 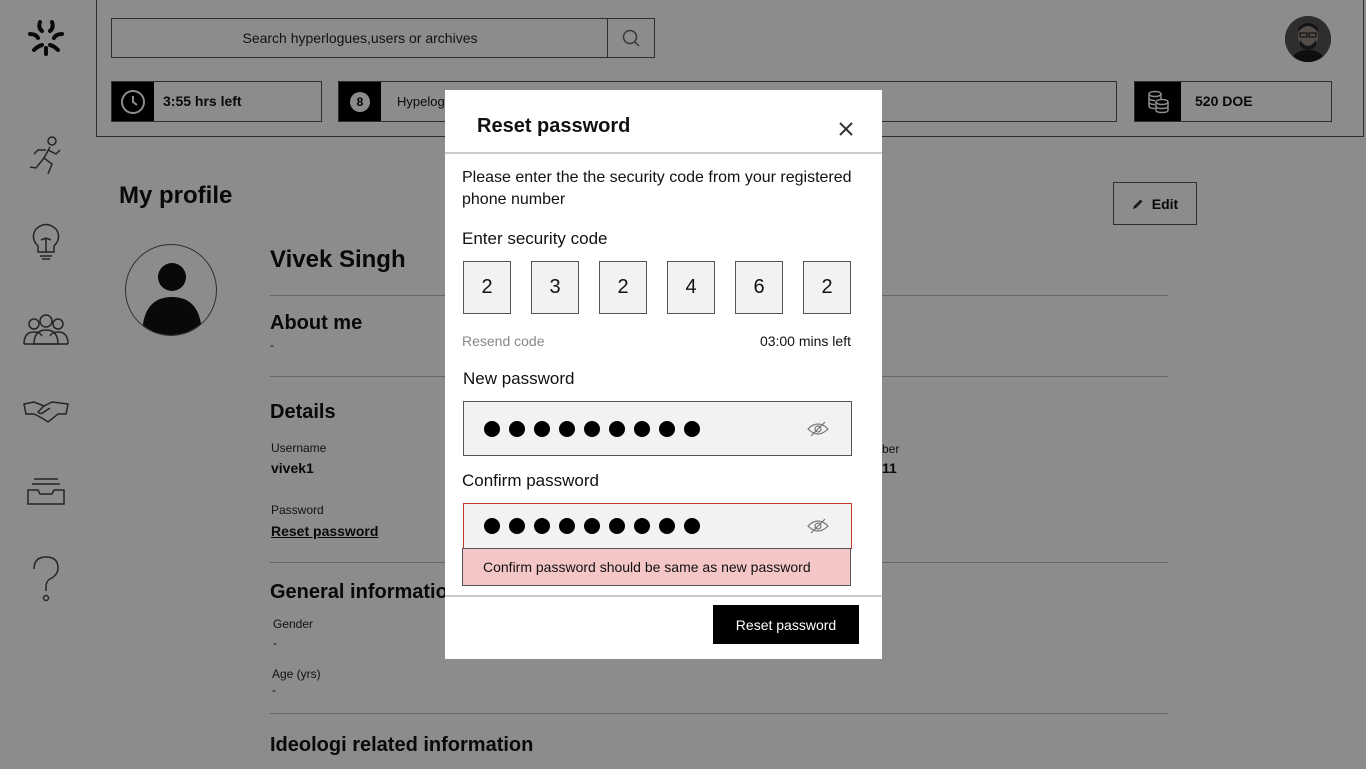 What do you see at coordinates (530, 480) in the screenshot?
I see `confirm-password-label: Confirm password` at bounding box center [530, 480].